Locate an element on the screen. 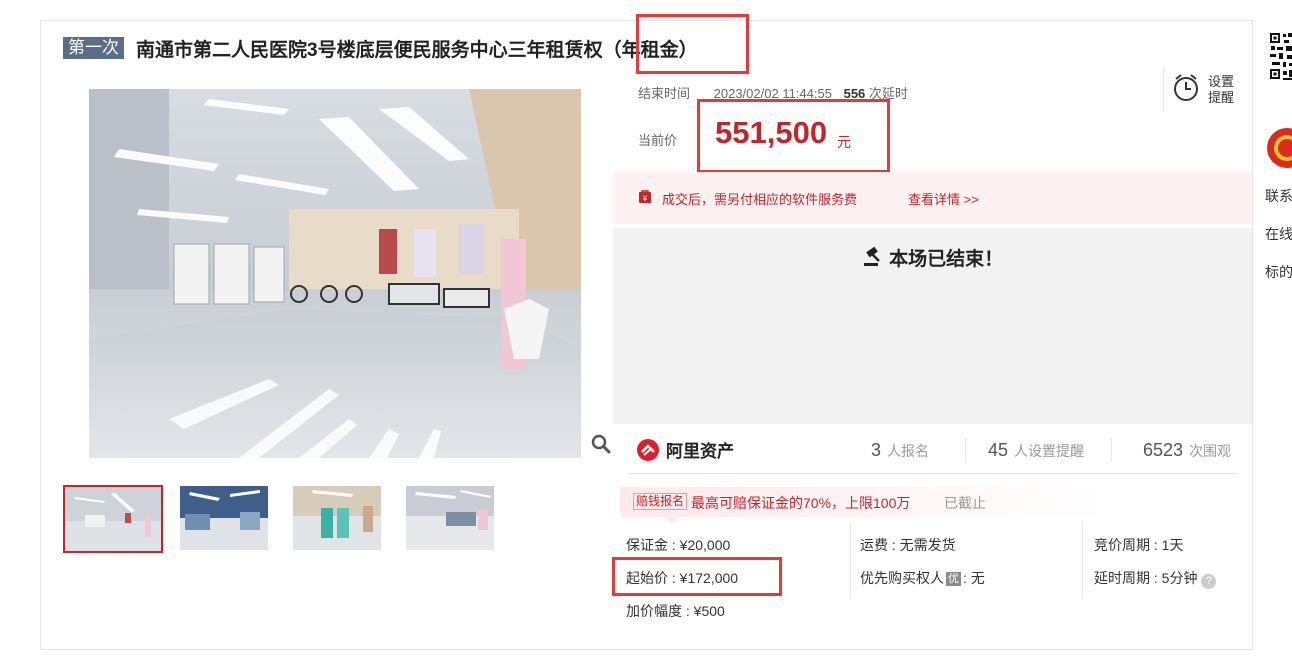 Image resolution: width=1292 pixels, height=670 pixels. gavel-icon is located at coordinates (875, 258).